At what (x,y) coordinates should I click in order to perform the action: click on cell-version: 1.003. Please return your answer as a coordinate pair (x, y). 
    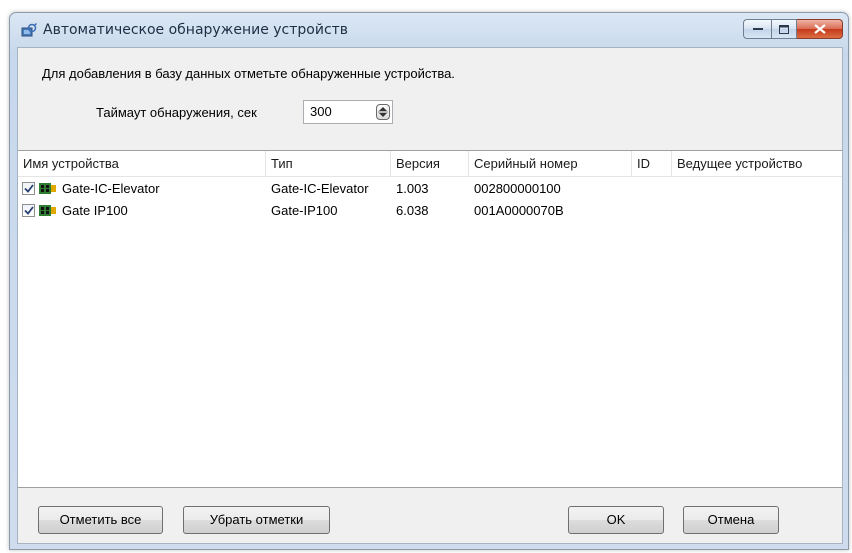
    Looking at the image, I should click on (412, 188).